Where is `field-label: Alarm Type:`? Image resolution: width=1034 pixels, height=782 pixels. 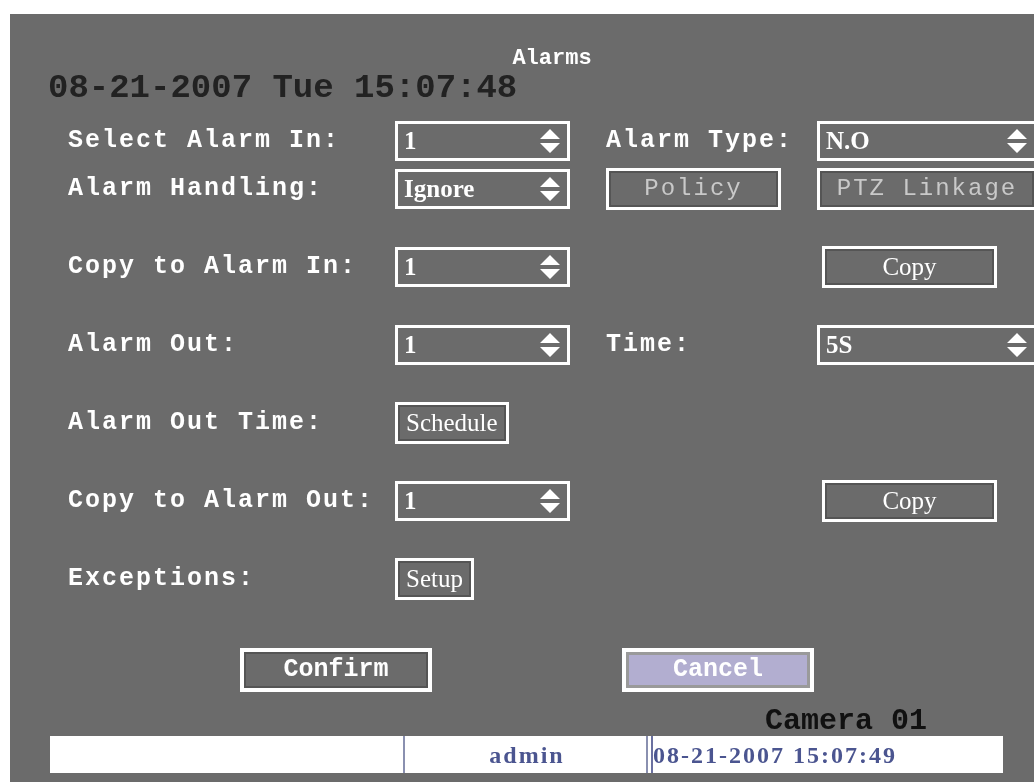
field-label: Alarm Type: is located at coordinates (700, 141).